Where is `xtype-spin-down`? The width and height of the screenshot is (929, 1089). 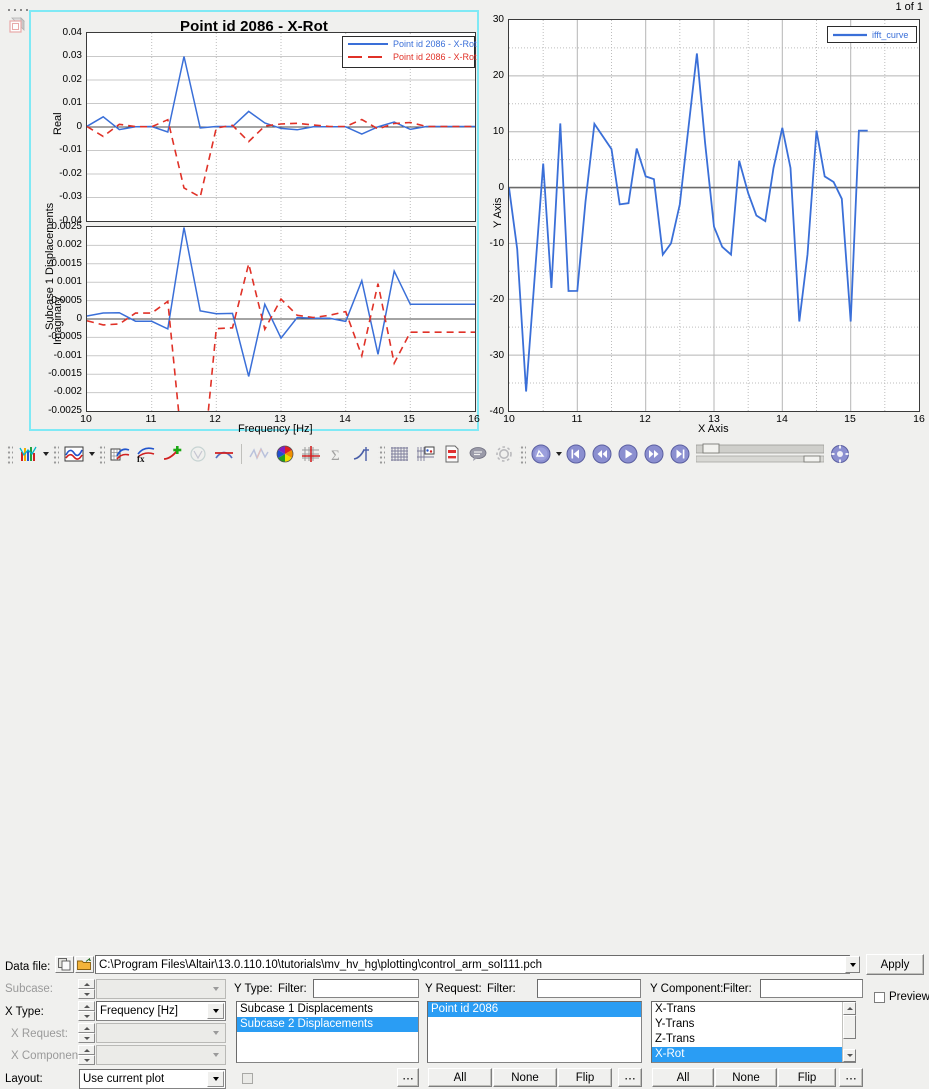 xtype-spin-down is located at coordinates (86, 1016).